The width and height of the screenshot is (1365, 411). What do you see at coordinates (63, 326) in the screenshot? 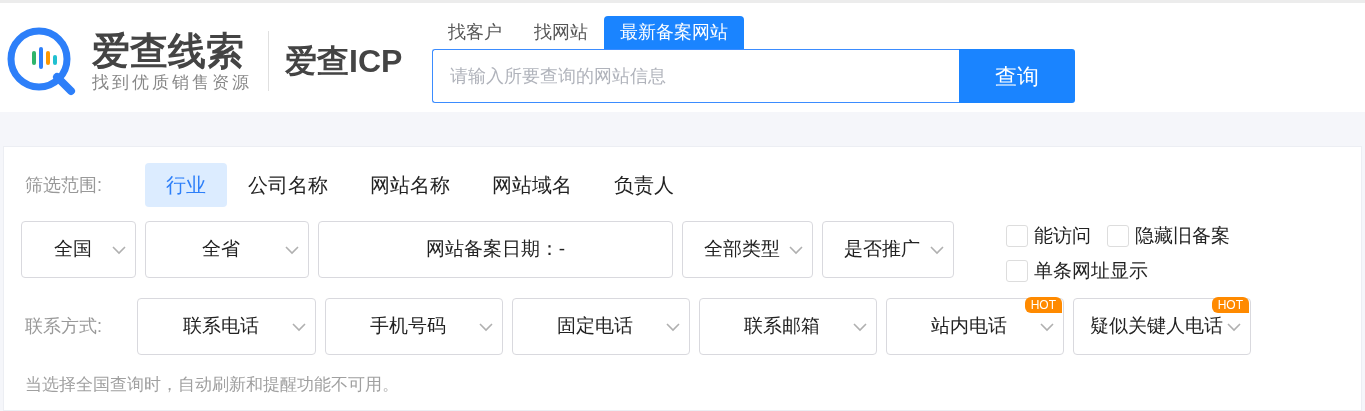
I see `contact-label: 联系方式:` at bounding box center [63, 326].